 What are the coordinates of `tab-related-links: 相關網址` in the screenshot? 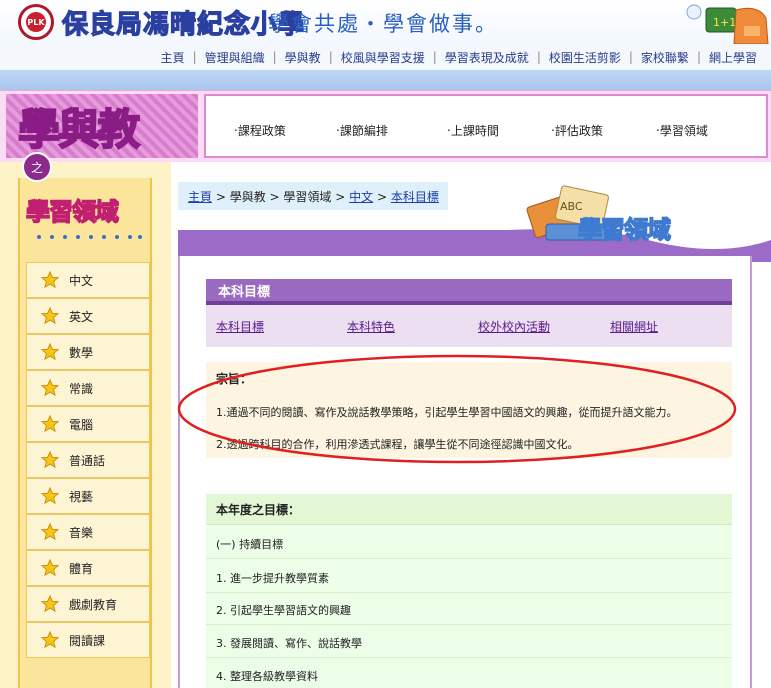 It's located at (634, 326).